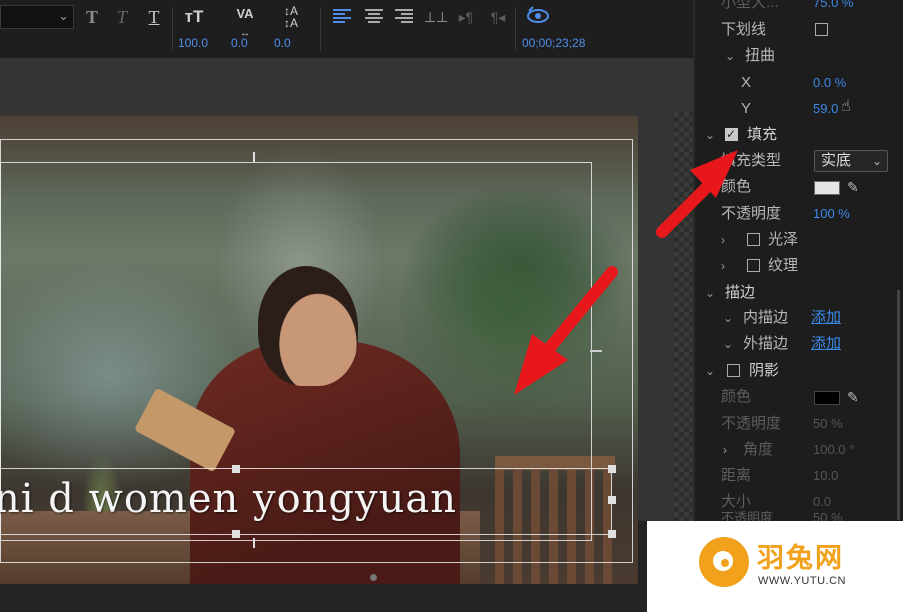 This screenshot has width=903, height=612. I want to click on fill-type-select: 实底 ⌄, so click(851, 161).